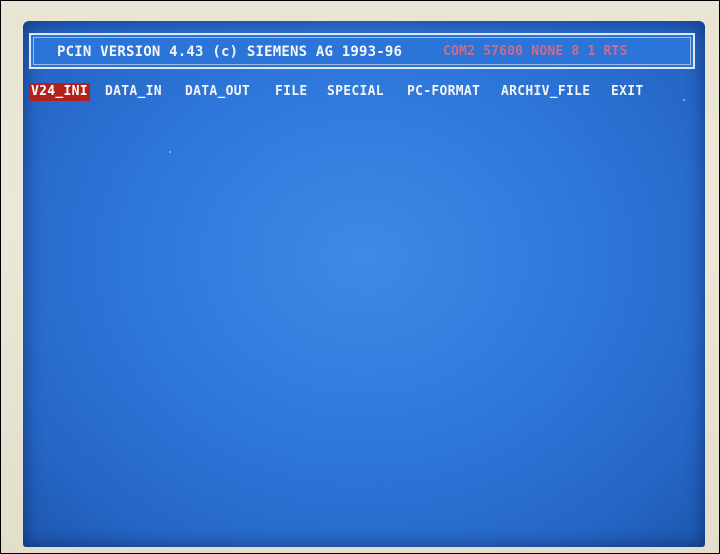 Image resolution: width=720 pixels, height=554 pixels. What do you see at coordinates (230, 52) in the screenshot?
I see `program-title: PCIN VERSION 4.43 (c) SIEMENS AG 1993-96` at bounding box center [230, 52].